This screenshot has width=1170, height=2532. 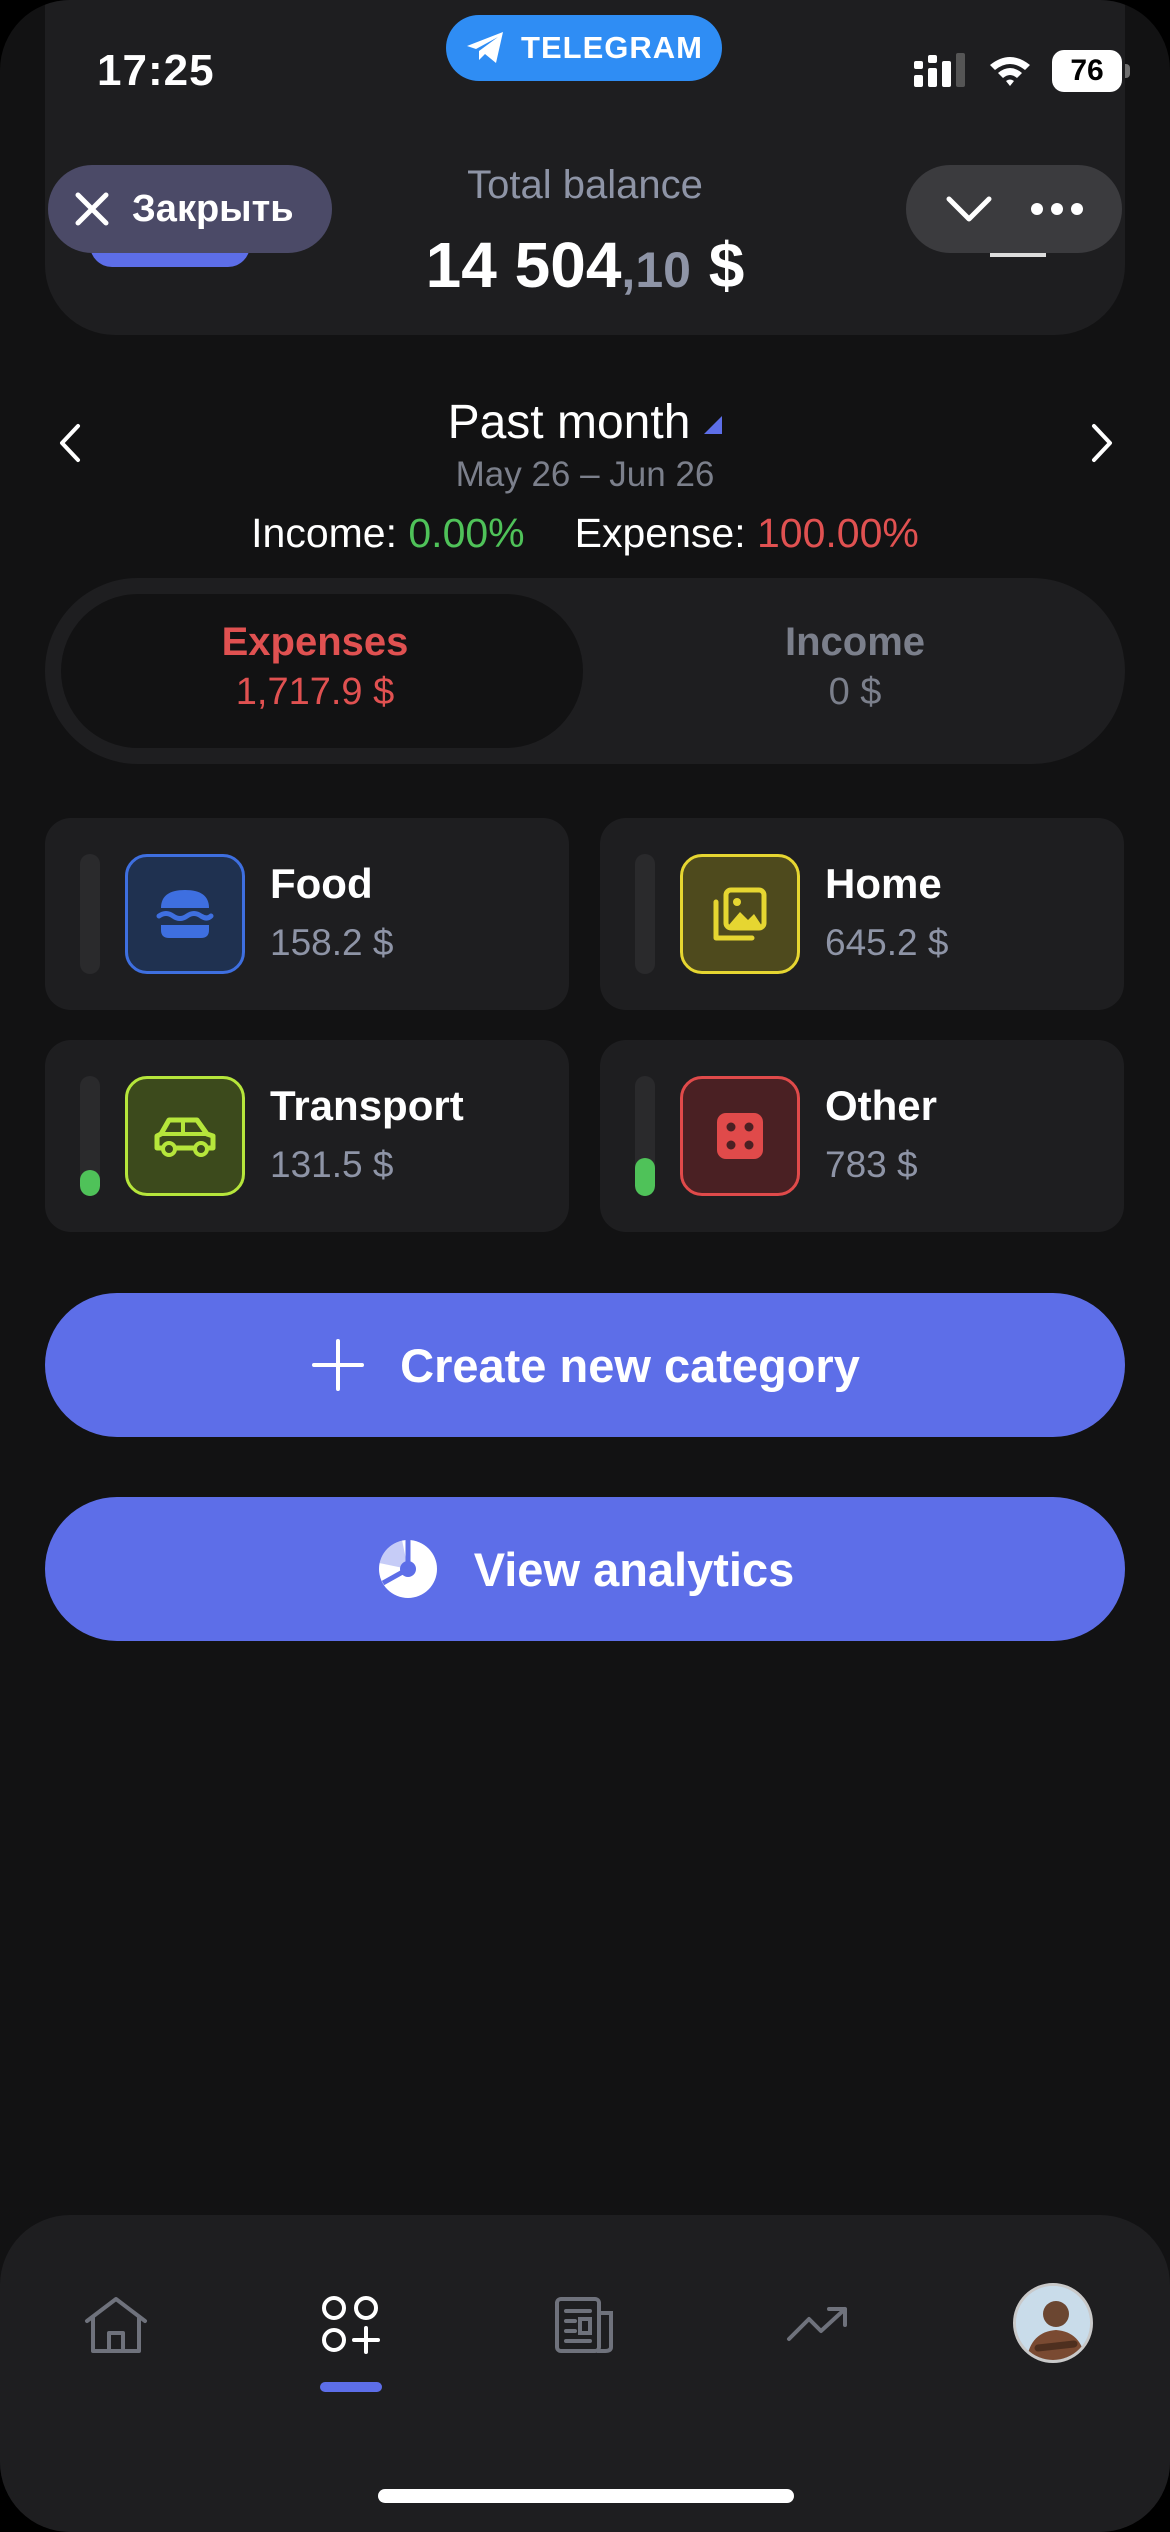 I want to click on income-expense-ratio: Income: 0.00% Expense: 100.00%, so click(x=585, y=533).